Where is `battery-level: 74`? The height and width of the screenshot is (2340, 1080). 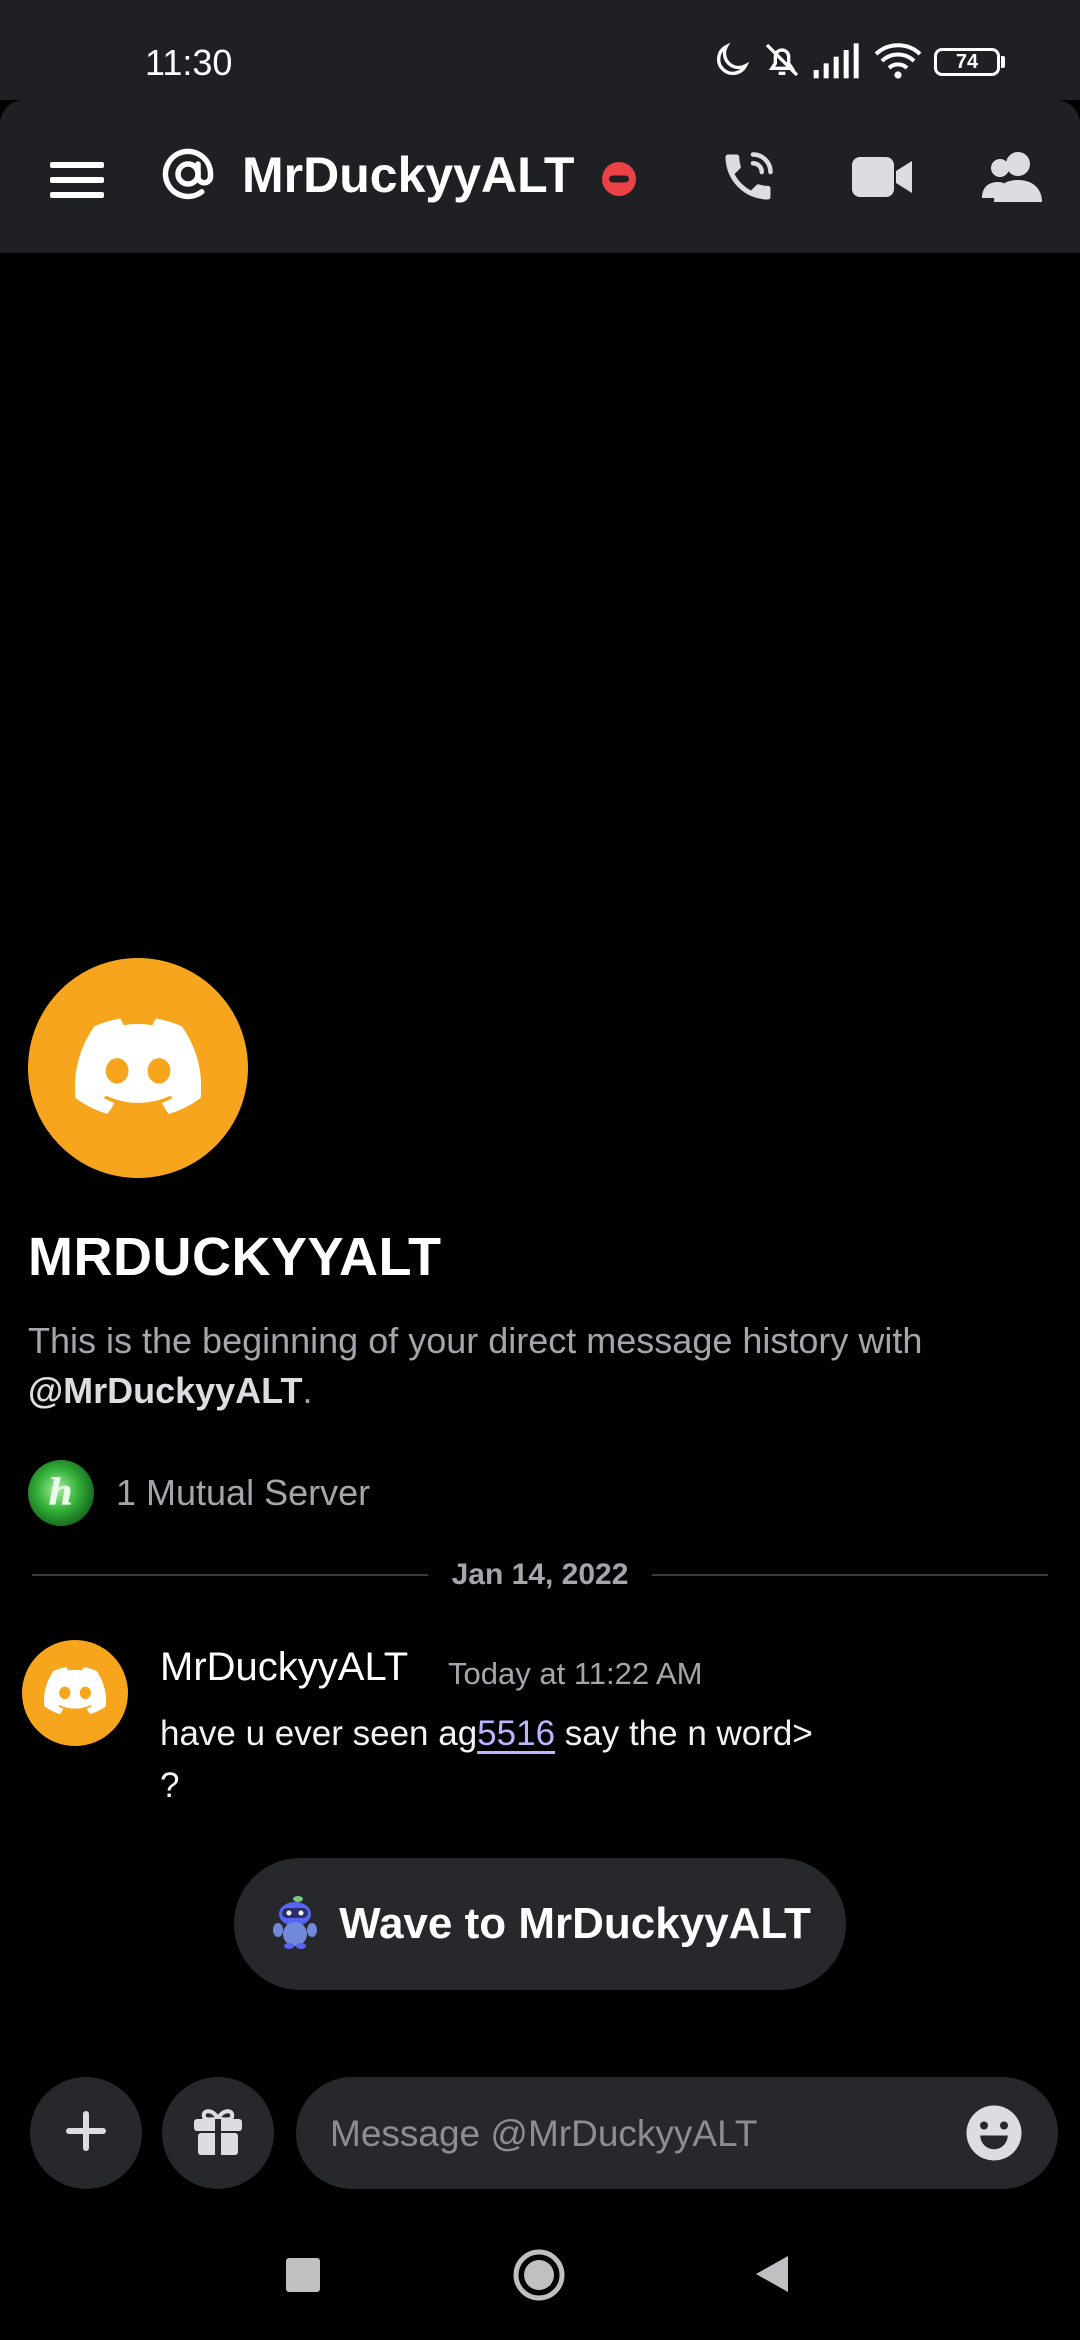
battery-level: 74 is located at coordinates (967, 61).